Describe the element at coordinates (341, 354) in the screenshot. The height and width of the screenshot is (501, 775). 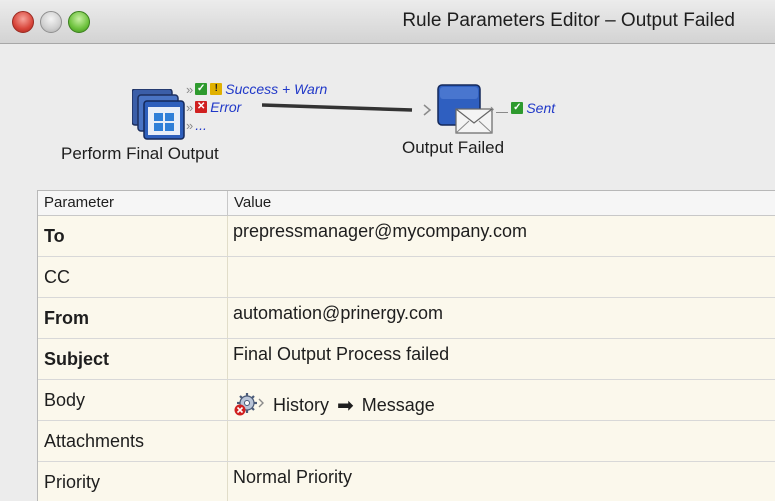
I see `value-text: Final Output Process failed` at that location.